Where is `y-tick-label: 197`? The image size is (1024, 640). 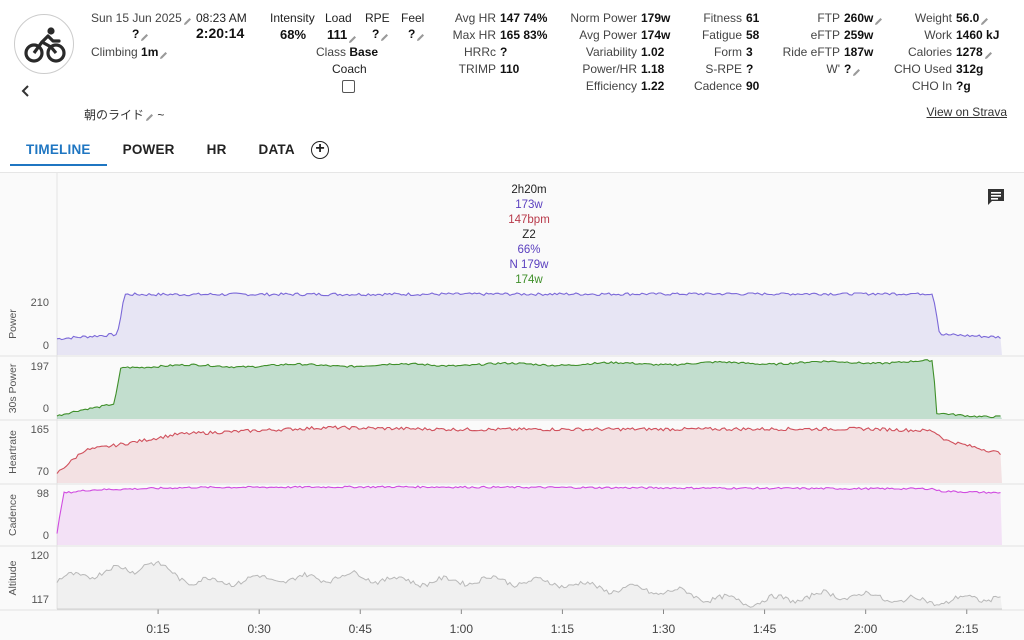
y-tick-label: 197 is located at coordinates (40, 367).